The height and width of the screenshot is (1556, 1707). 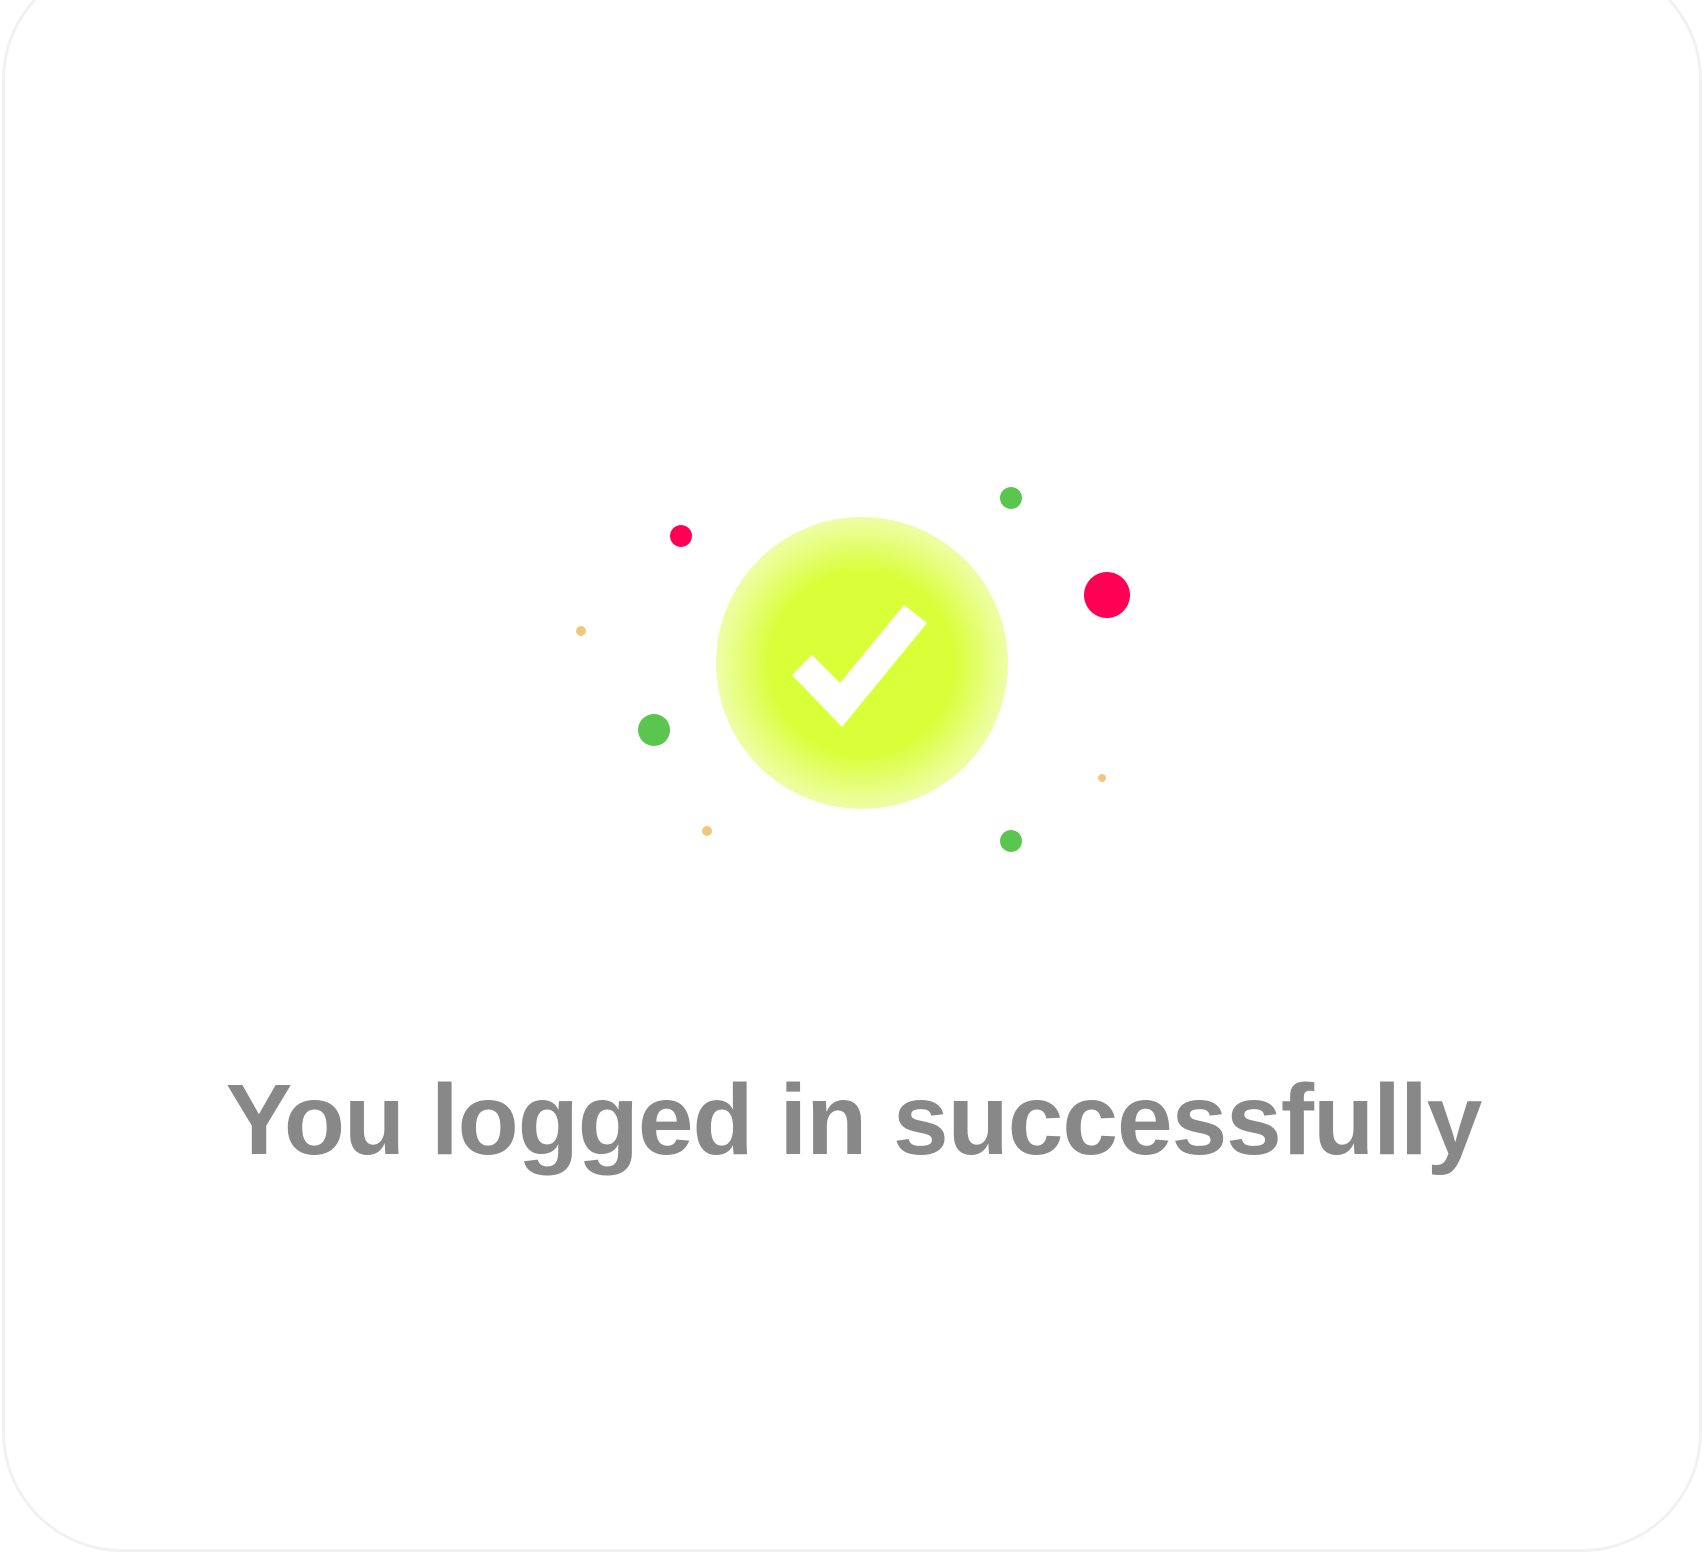 I want to click on success-message: You logged in successfully, so click(x=854, y=1120).